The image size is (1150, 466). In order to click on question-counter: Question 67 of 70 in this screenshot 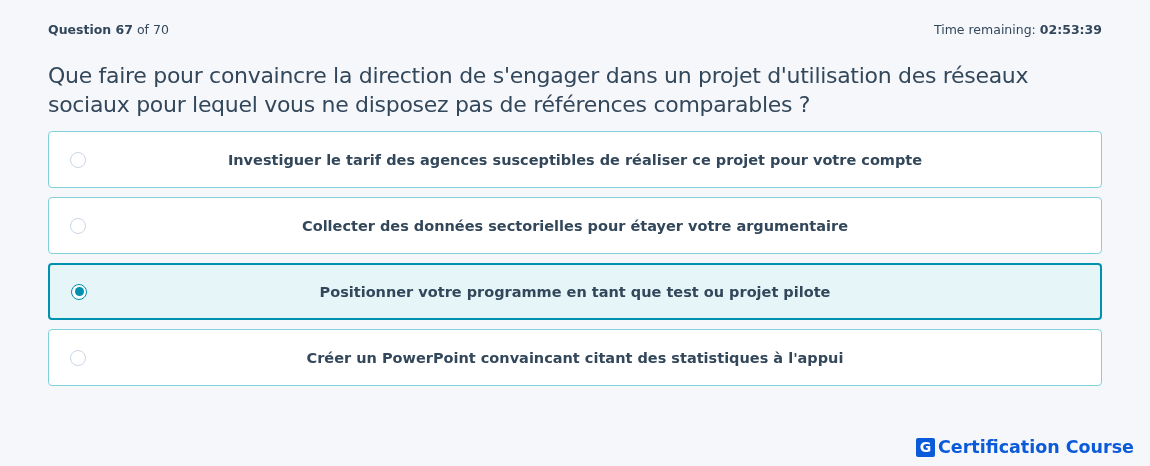, I will do `click(108, 29)`.